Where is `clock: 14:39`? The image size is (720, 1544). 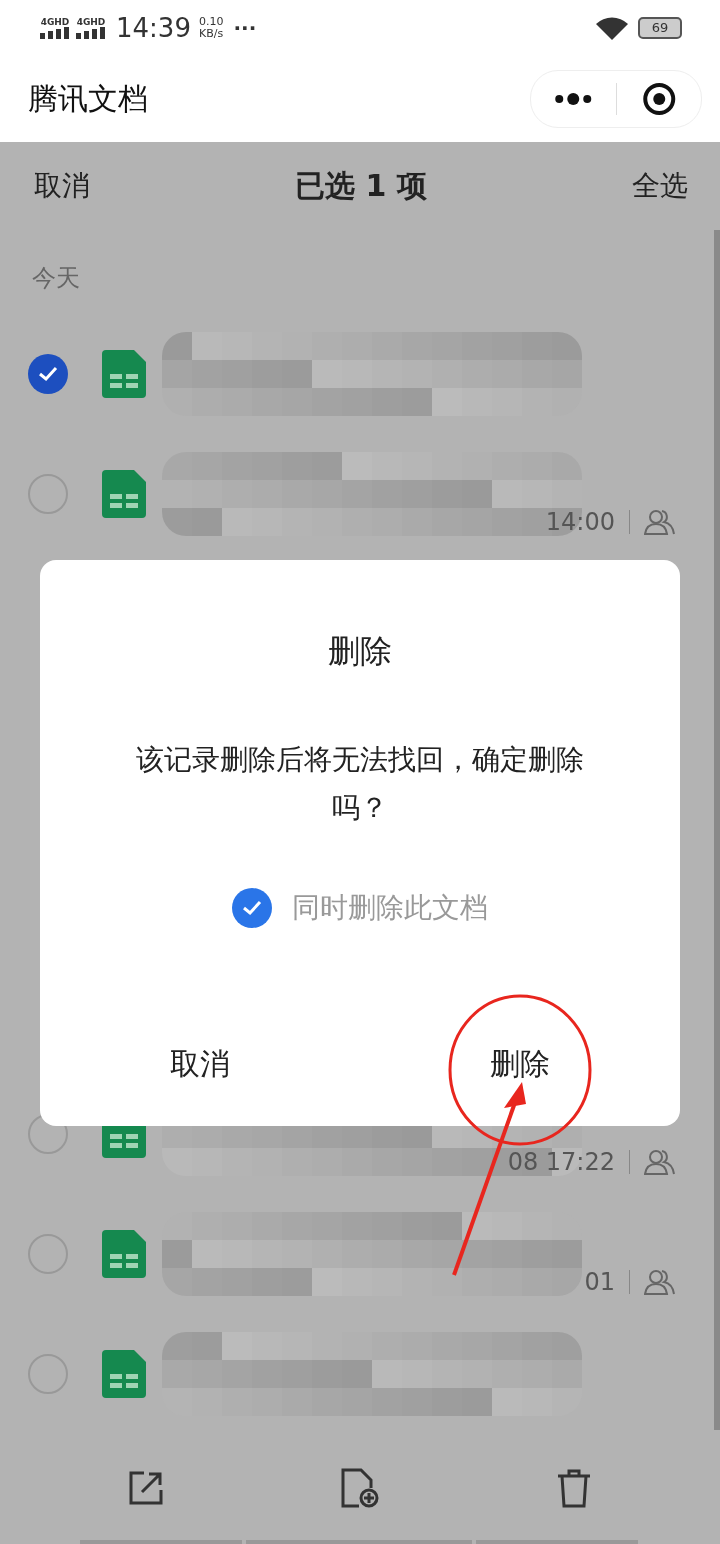 clock: 14:39 is located at coordinates (153, 28).